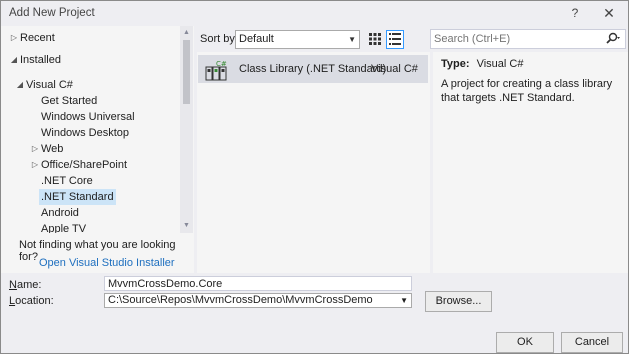  Describe the element at coordinates (500, 64) in the screenshot. I see `type-value: Visual C#` at that location.